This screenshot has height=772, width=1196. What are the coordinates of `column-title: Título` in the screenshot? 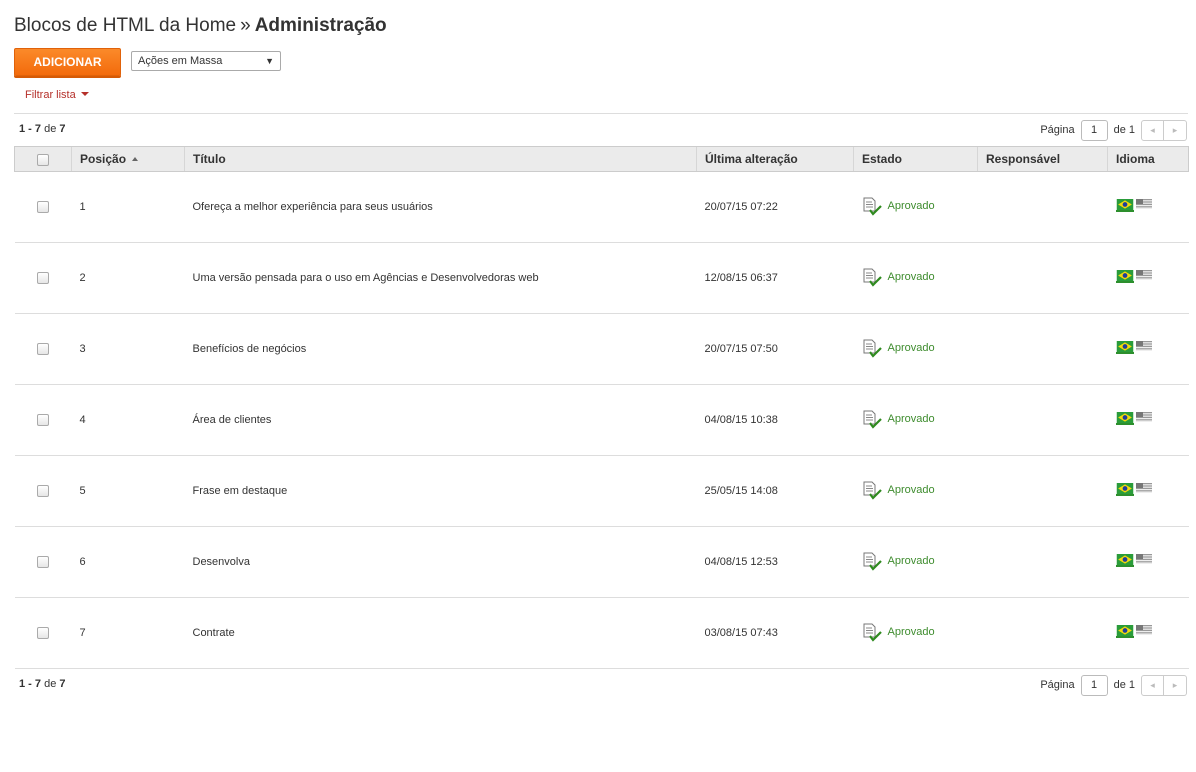 It's located at (440, 159).